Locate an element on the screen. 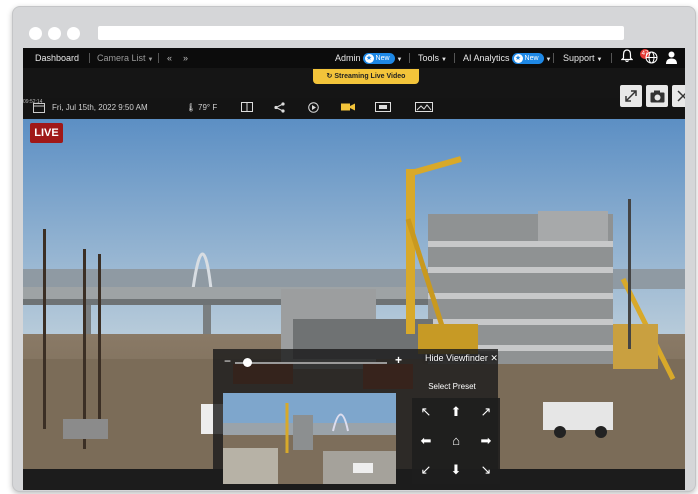 This screenshot has width=698, height=494. zoom-slider-handle is located at coordinates (247, 362).